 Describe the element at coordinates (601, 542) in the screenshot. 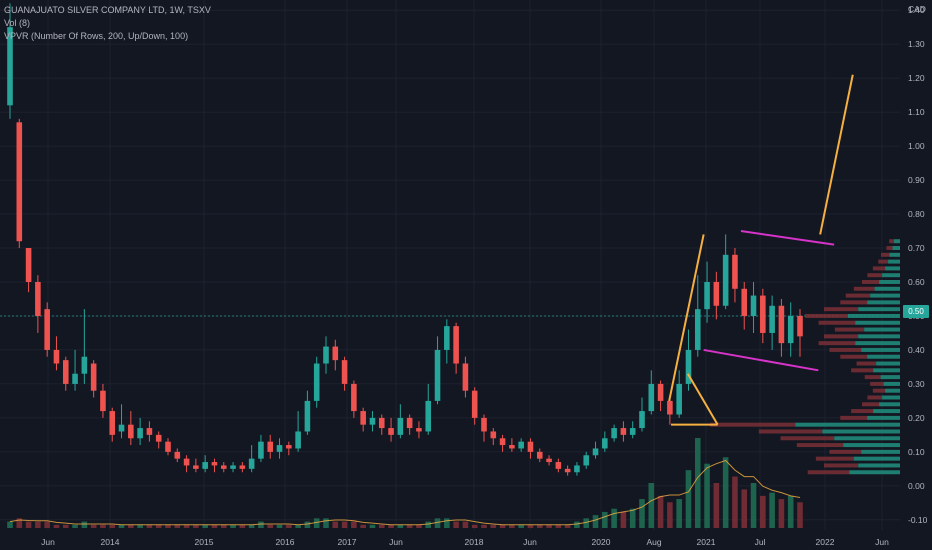

I see `time-tick-label: 2020` at that location.